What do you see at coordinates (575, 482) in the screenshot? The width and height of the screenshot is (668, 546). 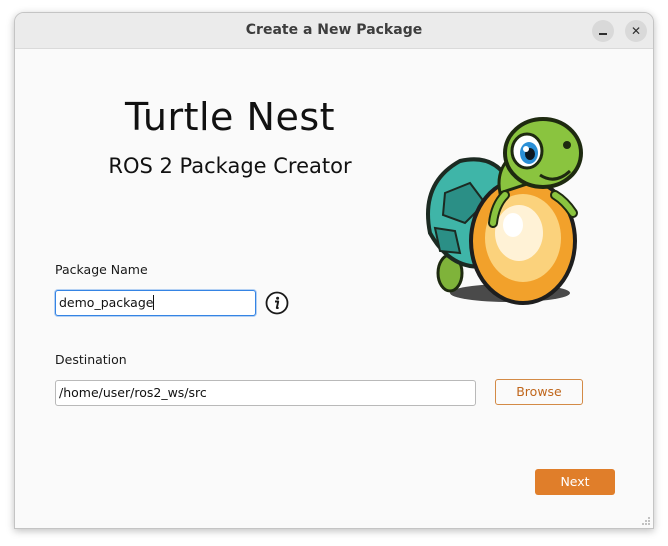 I see `next-button: Next` at bounding box center [575, 482].